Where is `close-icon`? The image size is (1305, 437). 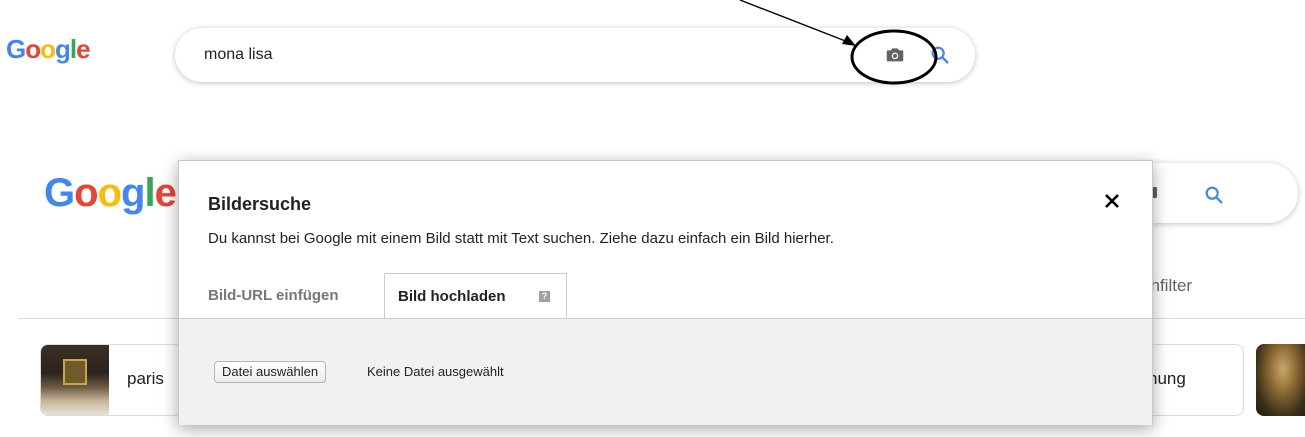 close-icon is located at coordinates (1112, 201).